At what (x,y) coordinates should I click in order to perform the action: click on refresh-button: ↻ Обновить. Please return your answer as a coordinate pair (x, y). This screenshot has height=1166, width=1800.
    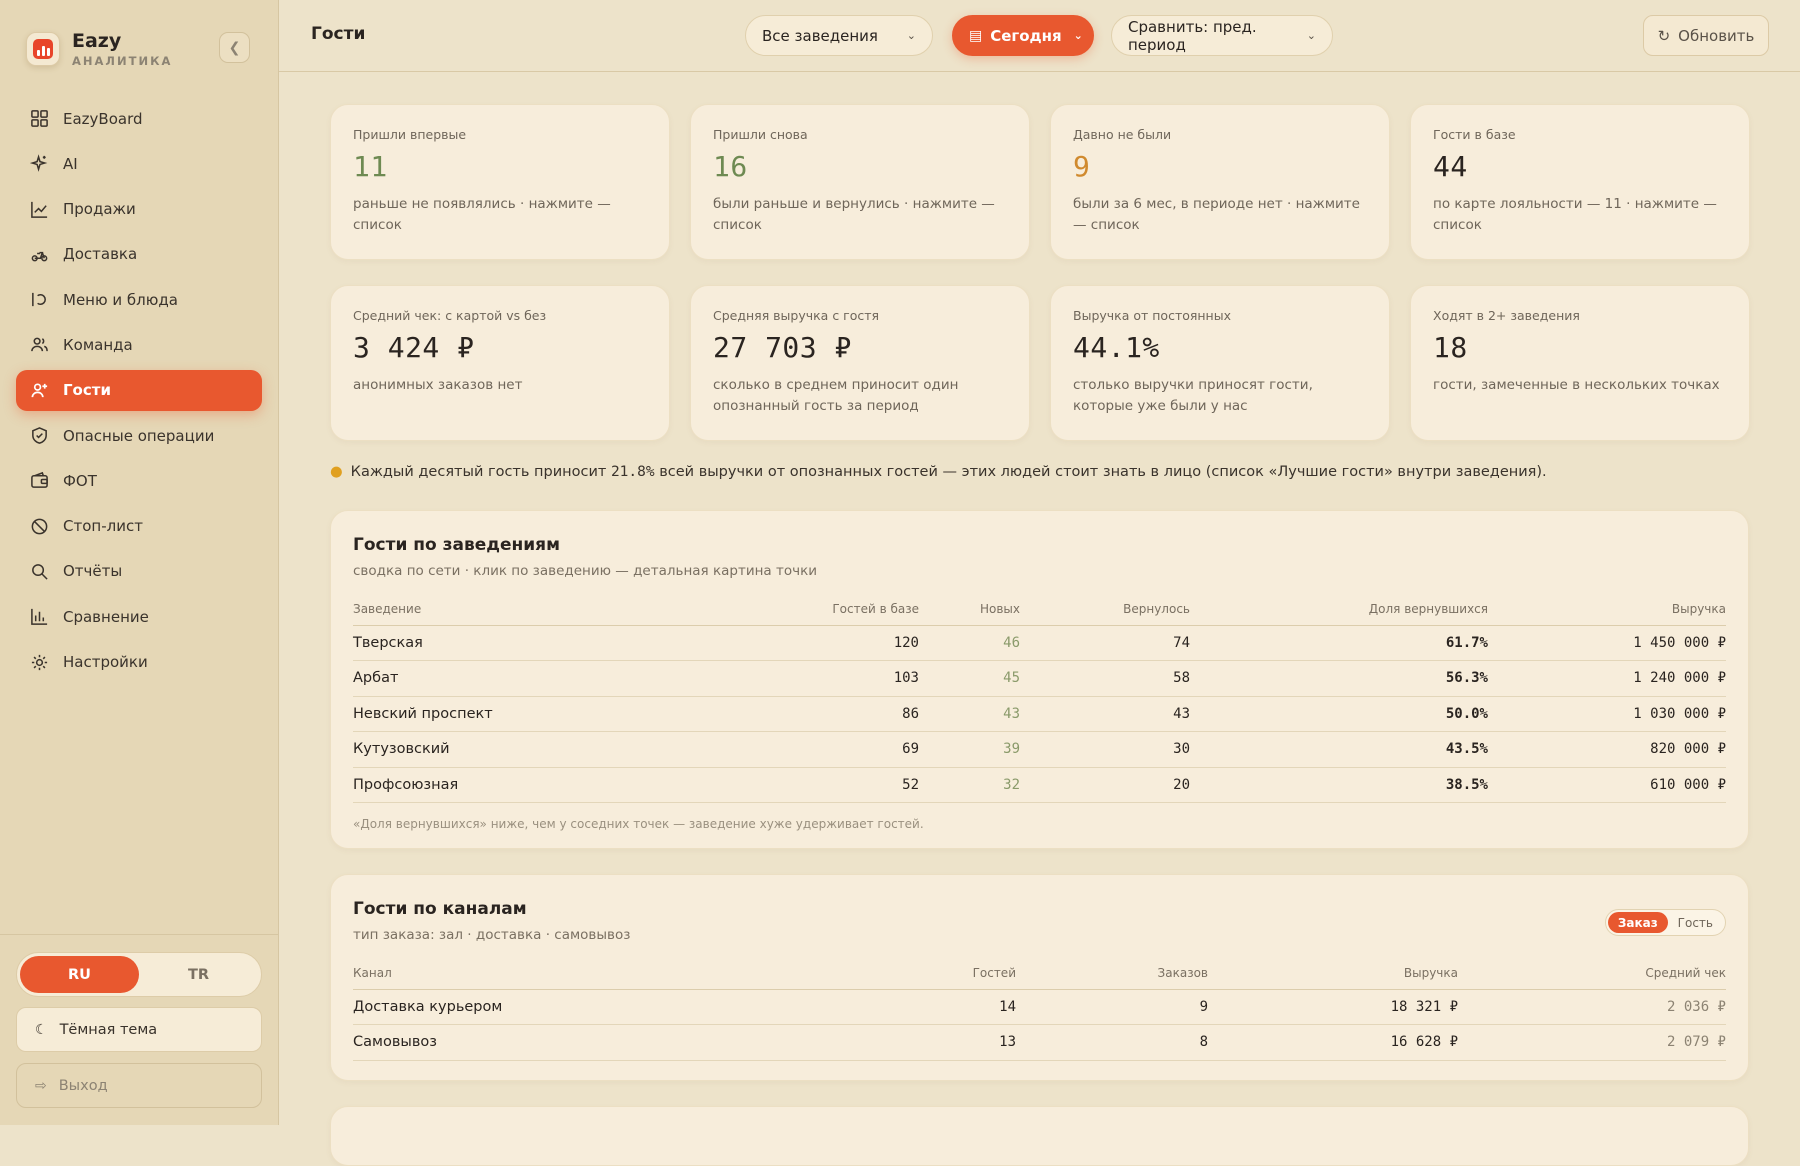
    Looking at the image, I should click on (1706, 35).